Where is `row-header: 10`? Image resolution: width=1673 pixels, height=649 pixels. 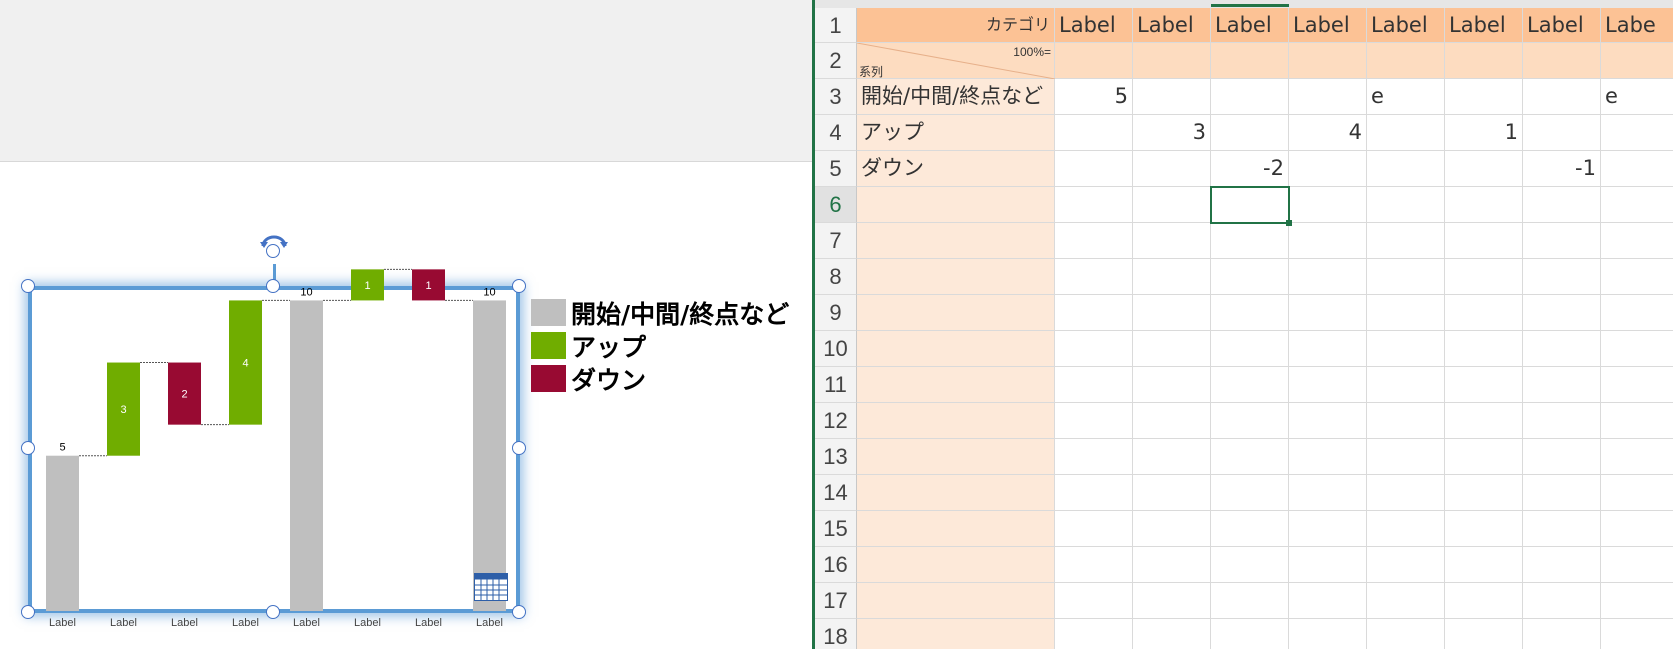
row-header: 10 is located at coordinates (836, 349).